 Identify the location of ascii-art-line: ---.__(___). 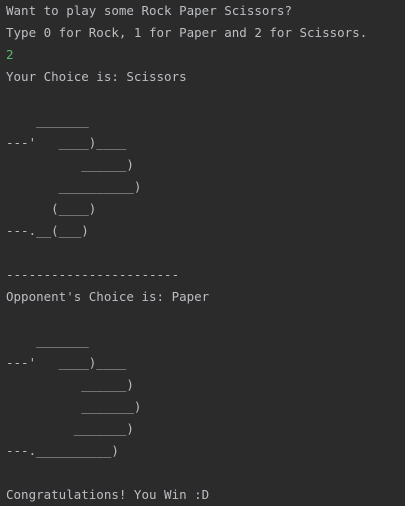
(47, 230).